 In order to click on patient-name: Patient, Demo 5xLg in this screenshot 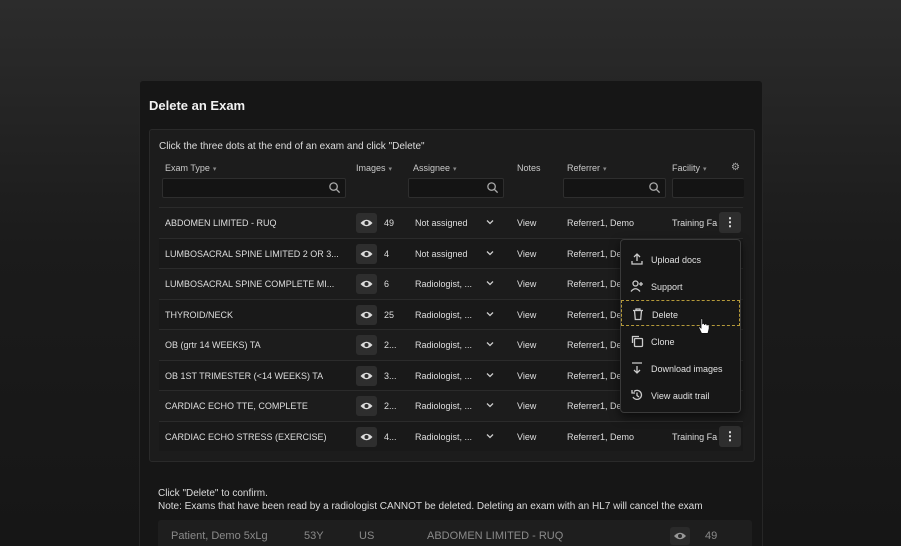, I will do `click(219, 536)`.